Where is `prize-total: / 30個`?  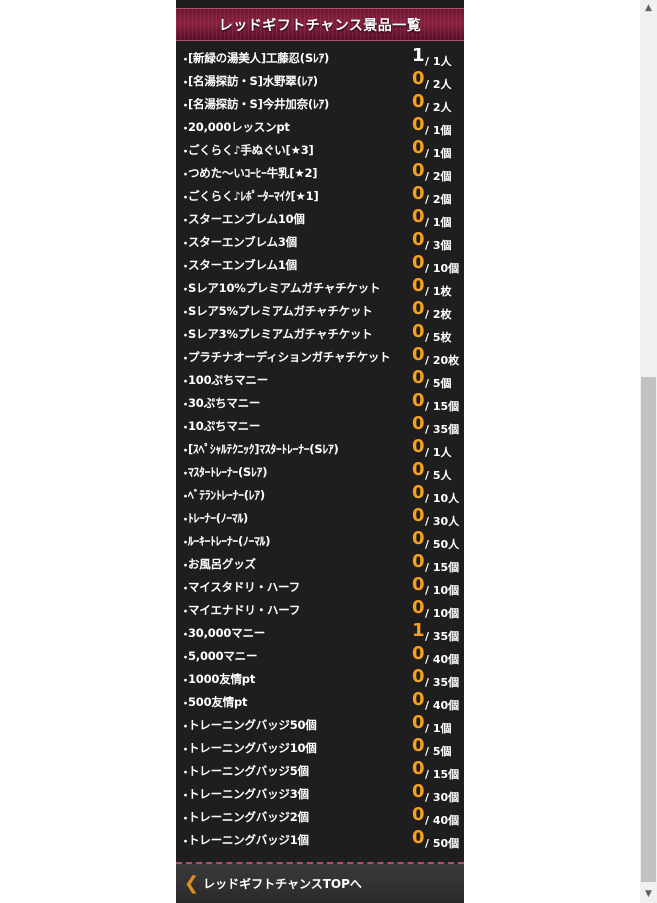 prize-total: / 30個 is located at coordinates (442, 797).